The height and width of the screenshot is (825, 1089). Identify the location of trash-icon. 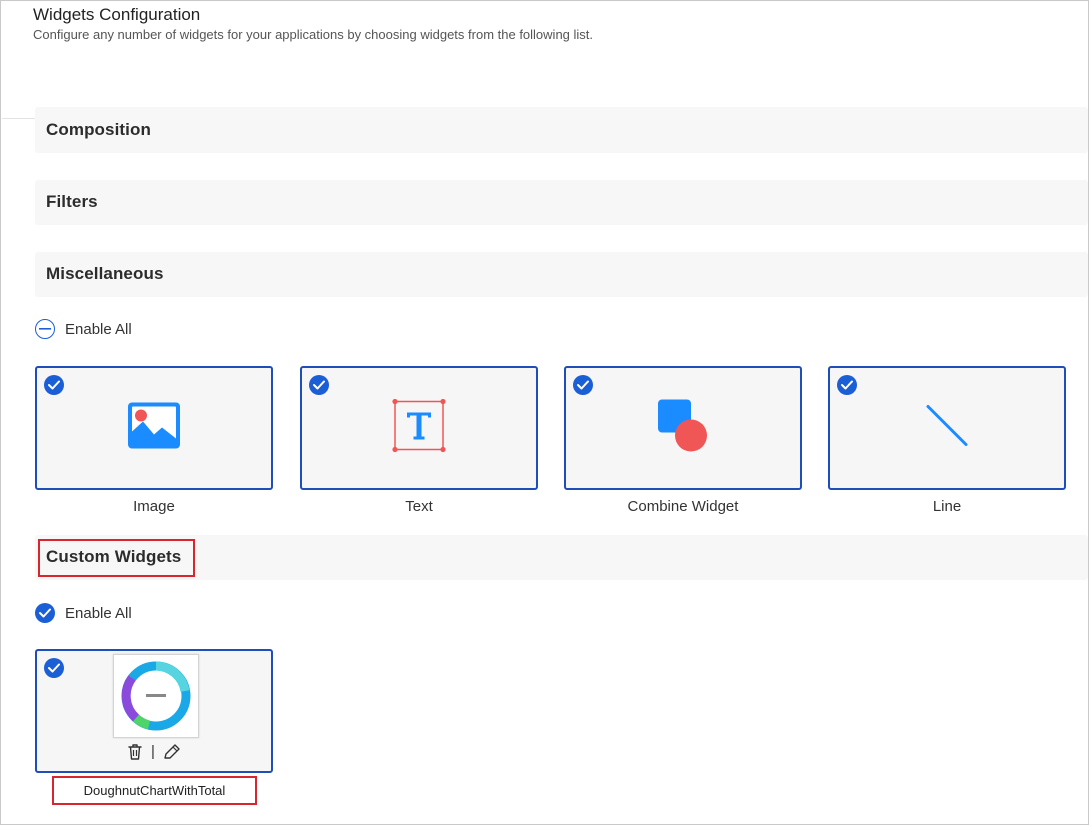
(135, 751).